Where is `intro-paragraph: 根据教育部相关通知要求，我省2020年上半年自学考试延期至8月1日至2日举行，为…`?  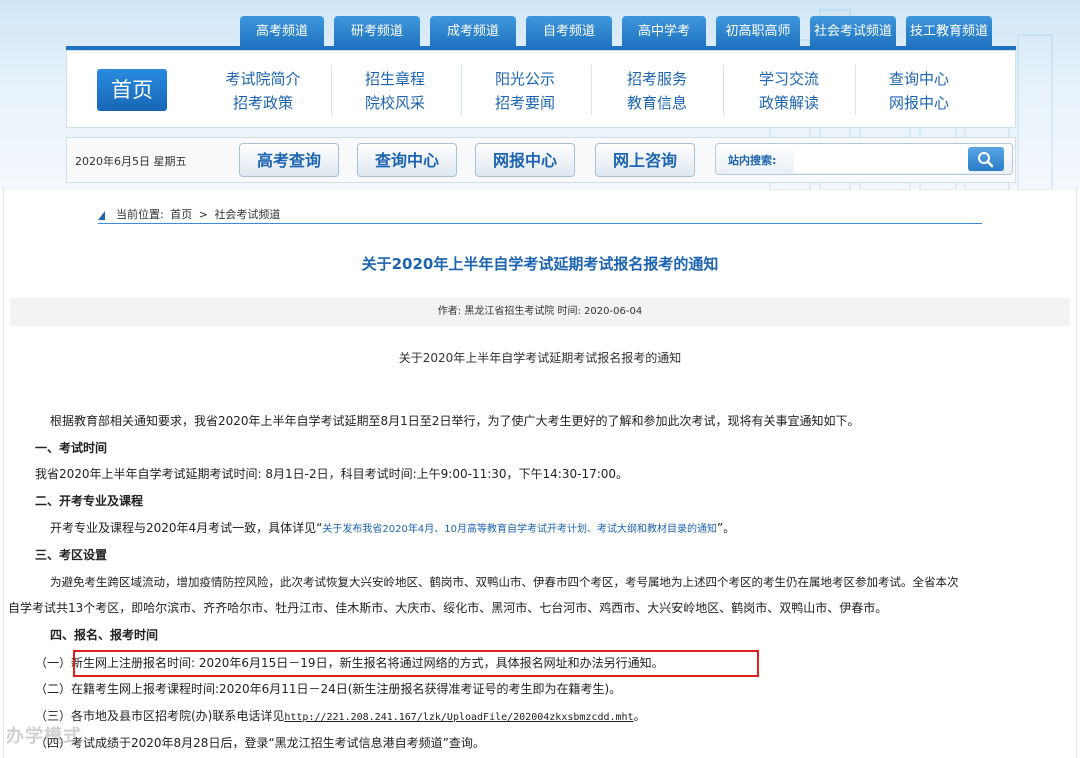 intro-paragraph: 根据教育部相关通知要求，我省2020年上半年自学考试延期至8月1日至2日举行，为… is located at coordinates (455, 421).